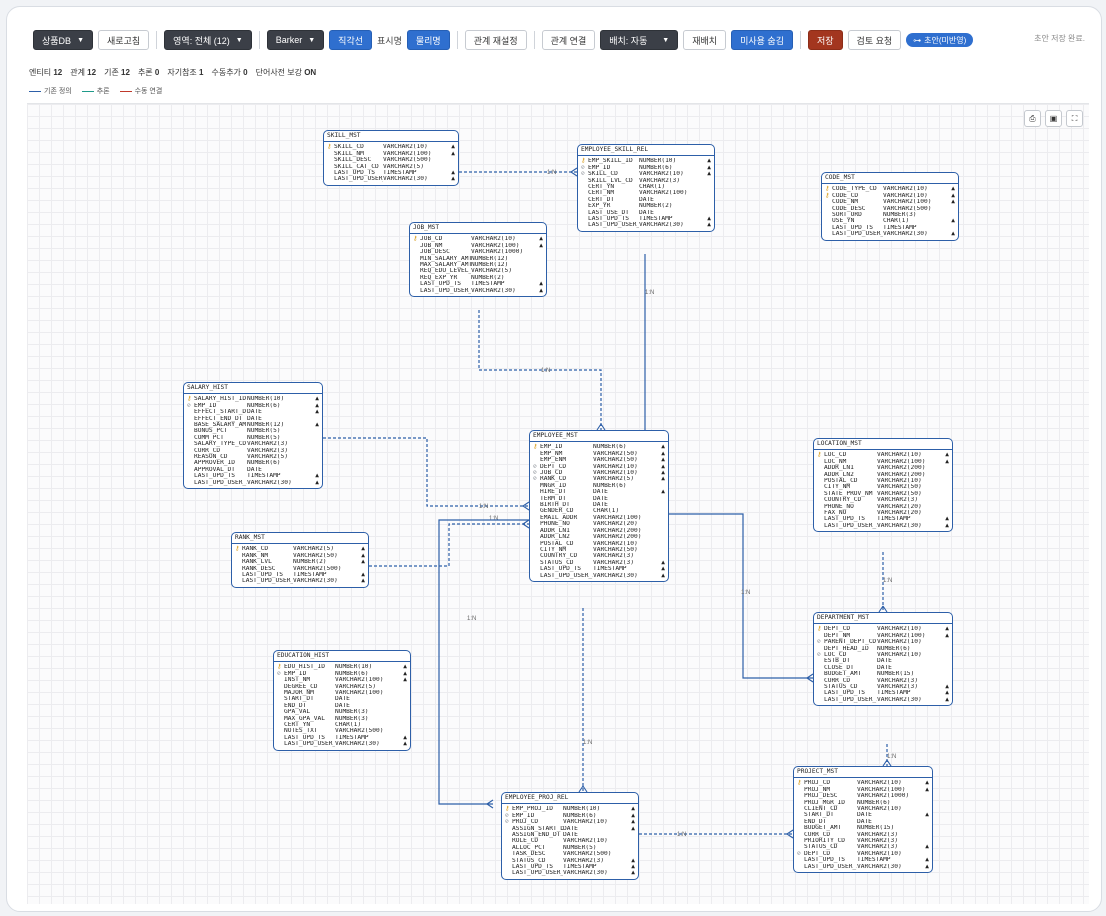 Image resolution: width=1106 pixels, height=916 pixels. Describe the element at coordinates (940, 40) in the screenshot. I see `draft-badge: ⊶ 초안(미반영)` at that location.